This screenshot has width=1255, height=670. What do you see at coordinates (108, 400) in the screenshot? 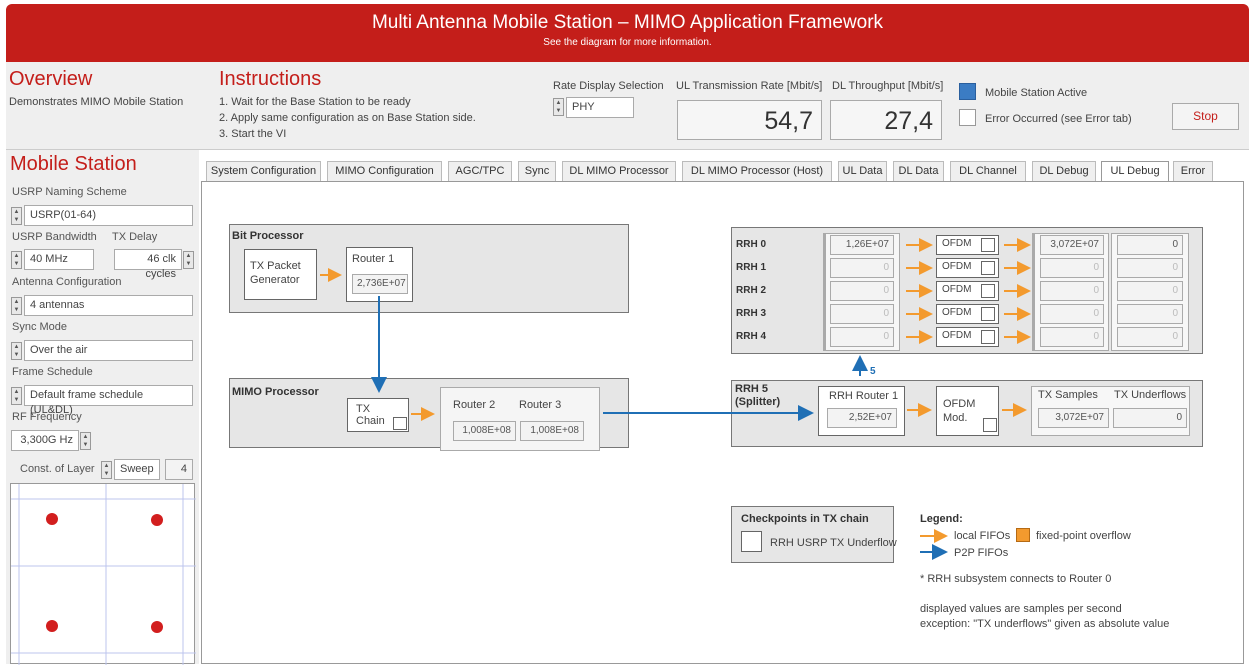
I see `frame-field: Default frame schedule (UL&DL)` at bounding box center [108, 400].